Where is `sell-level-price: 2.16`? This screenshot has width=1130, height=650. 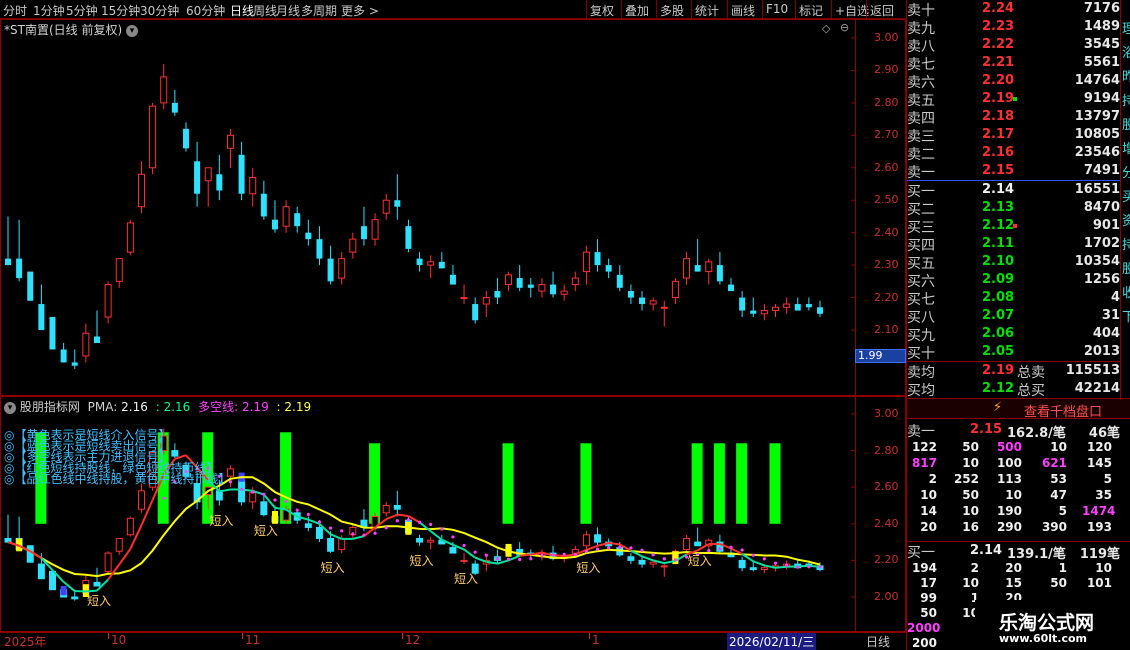
sell-level-price: 2.16 is located at coordinates (998, 152).